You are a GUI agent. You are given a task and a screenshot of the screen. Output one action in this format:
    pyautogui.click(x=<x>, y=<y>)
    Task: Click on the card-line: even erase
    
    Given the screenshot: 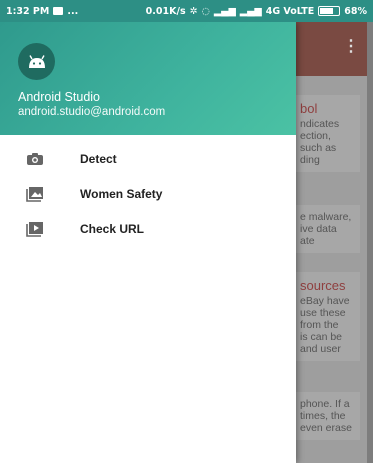 What is the action you would take?
    pyautogui.click(x=326, y=428)
    